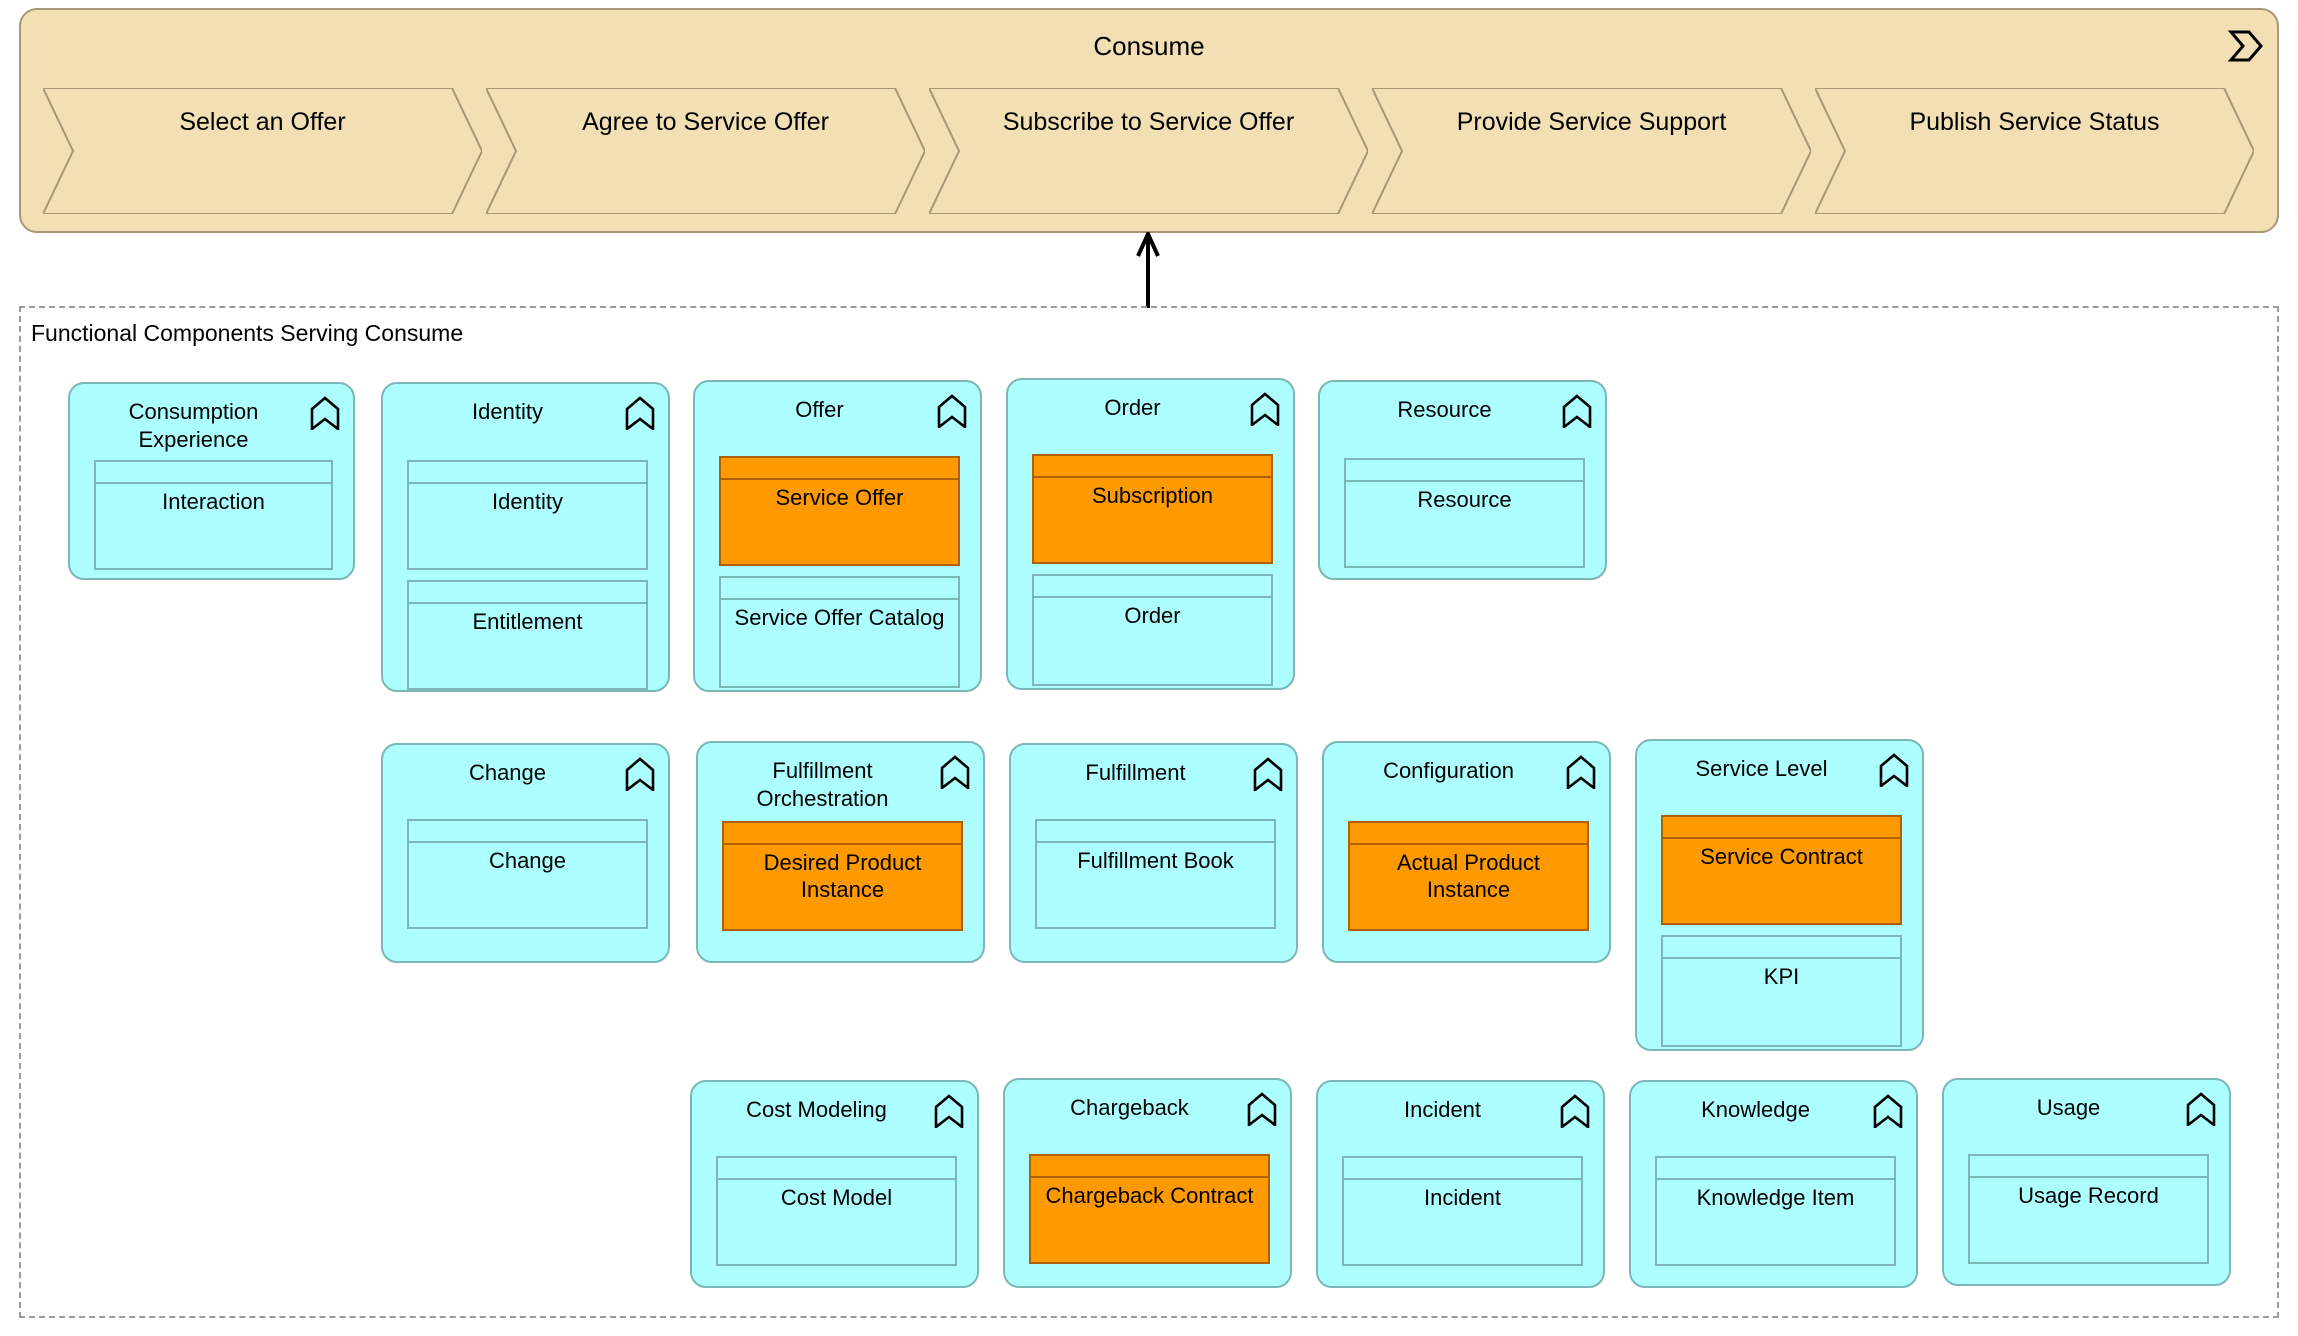  Describe the element at coordinates (1148, 268) in the screenshot. I see `serving-relationship-arrow` at that location.